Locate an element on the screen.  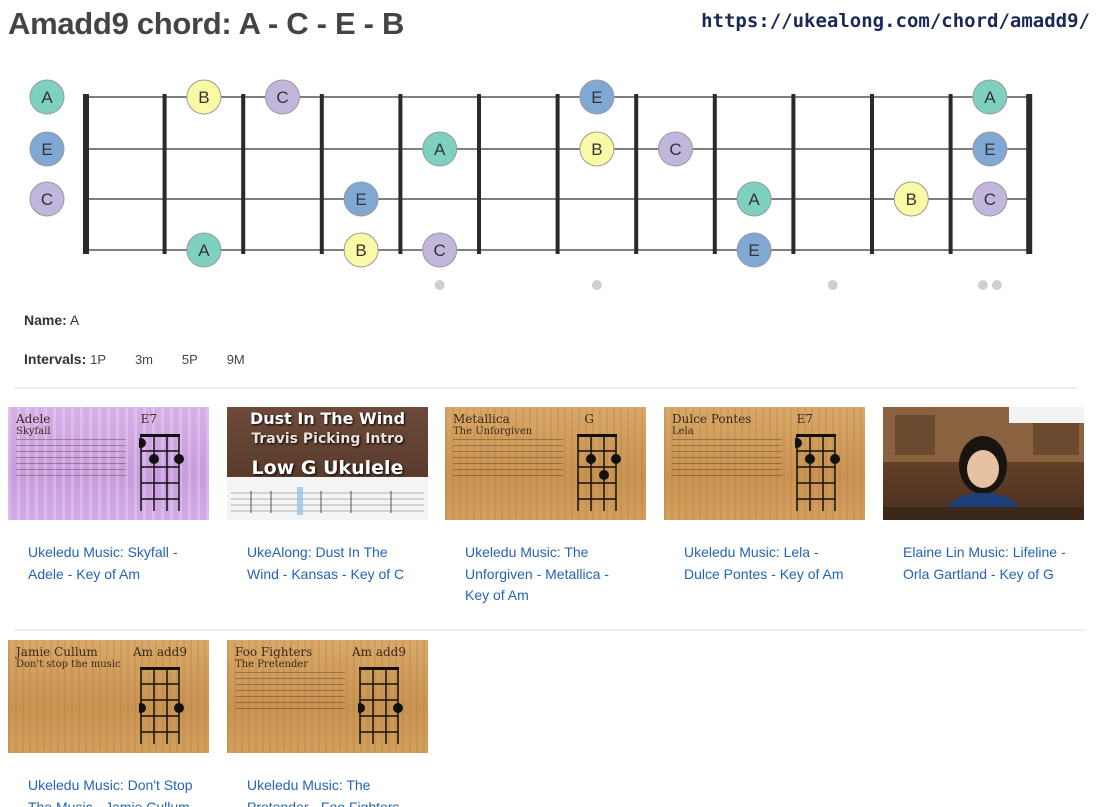
interval-4: 9M is located at coordinates (235, 359).